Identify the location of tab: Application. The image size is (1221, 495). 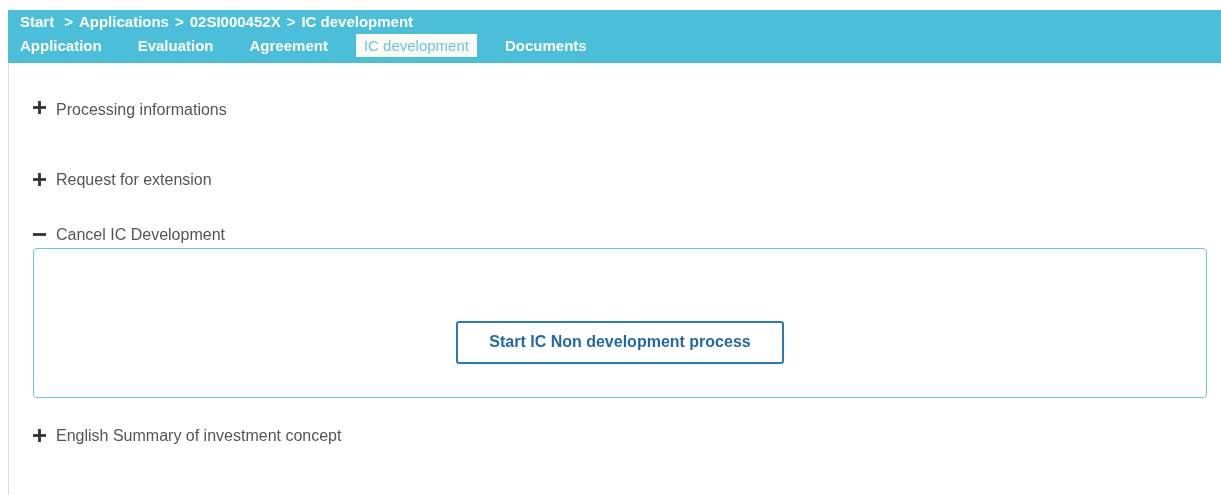
(65, 45).